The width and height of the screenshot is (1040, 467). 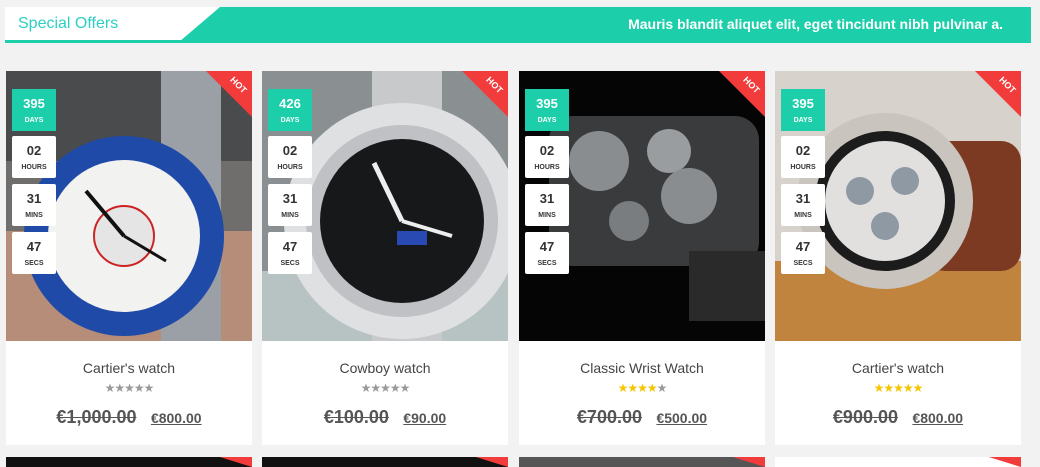 What do you see at coordinates (642, 368) in the screenshot?
I see `product-title: Classic Wrist Watch` at bounding box center [642, 368].